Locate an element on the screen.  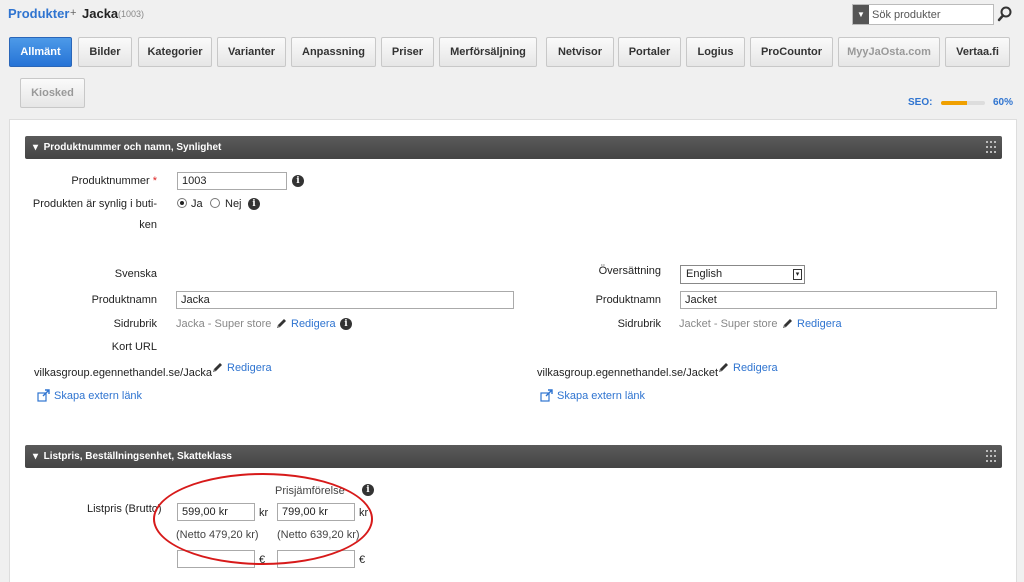
subheading-label: Sidrubrik is located at coordinates (135, 324).